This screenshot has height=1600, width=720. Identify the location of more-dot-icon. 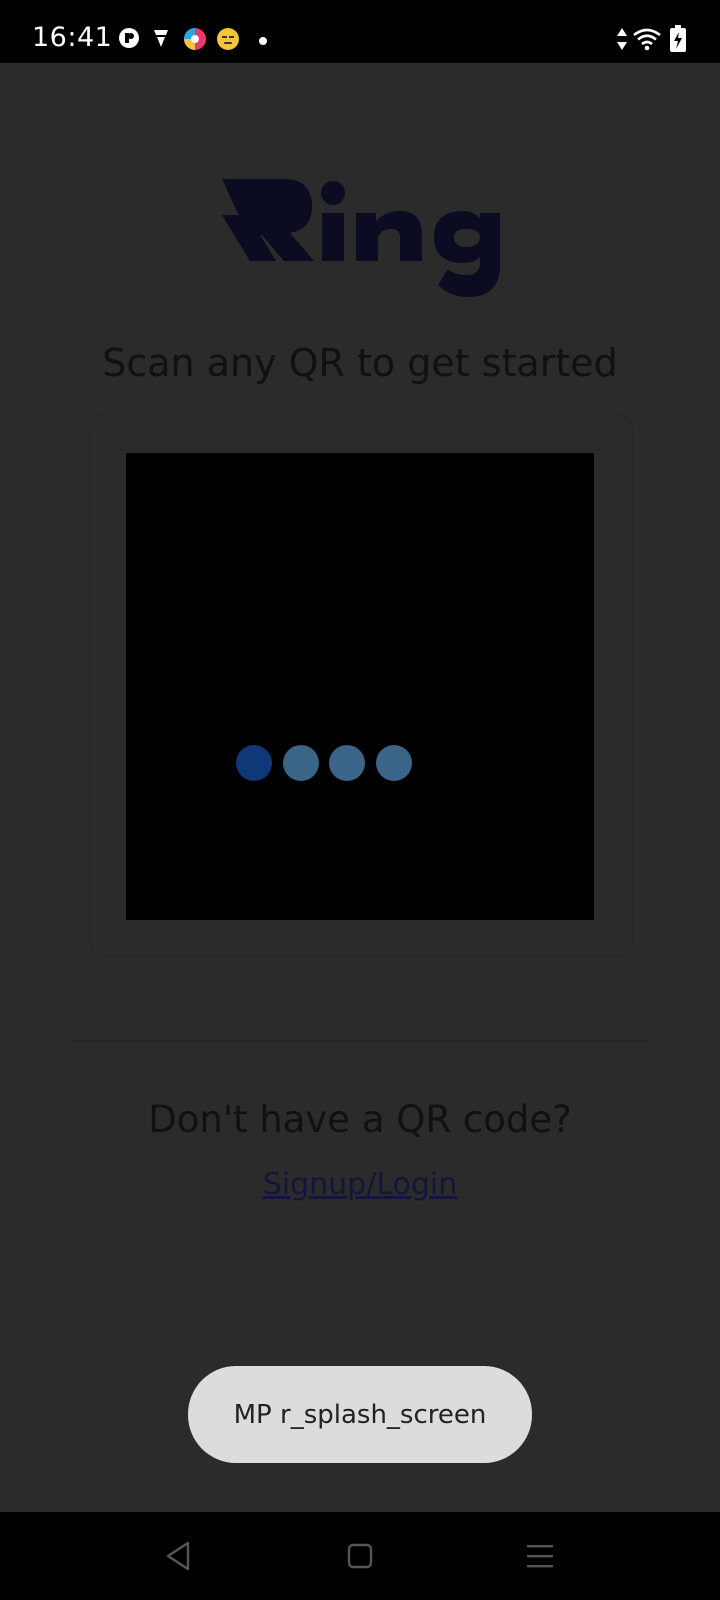
(263, 42).